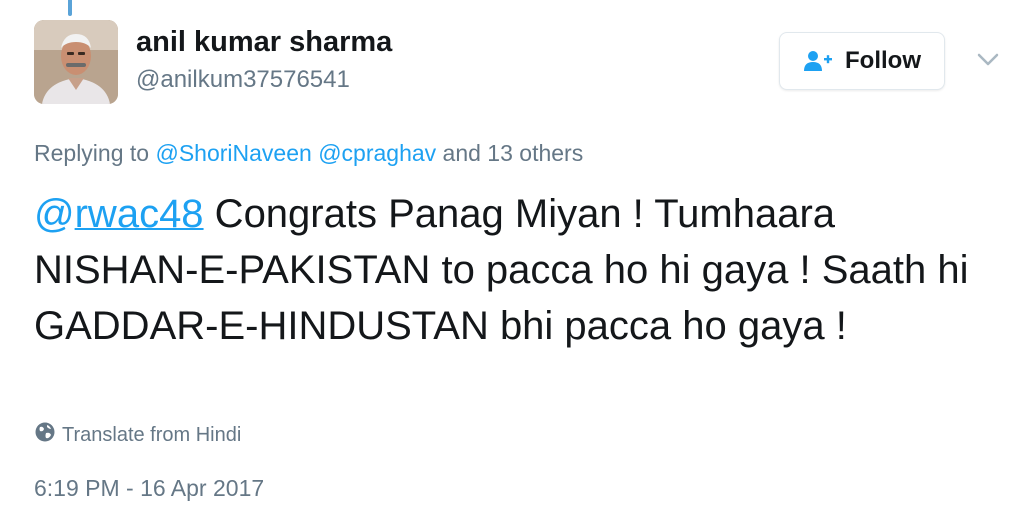 Image resolution: width=1024 pixels, height=520 pixels. What do you see at coordinates (233, 153) in the screenshot?
I see `reply-mention-link: @ShoriNaveen` at bounding box center [233, 153].